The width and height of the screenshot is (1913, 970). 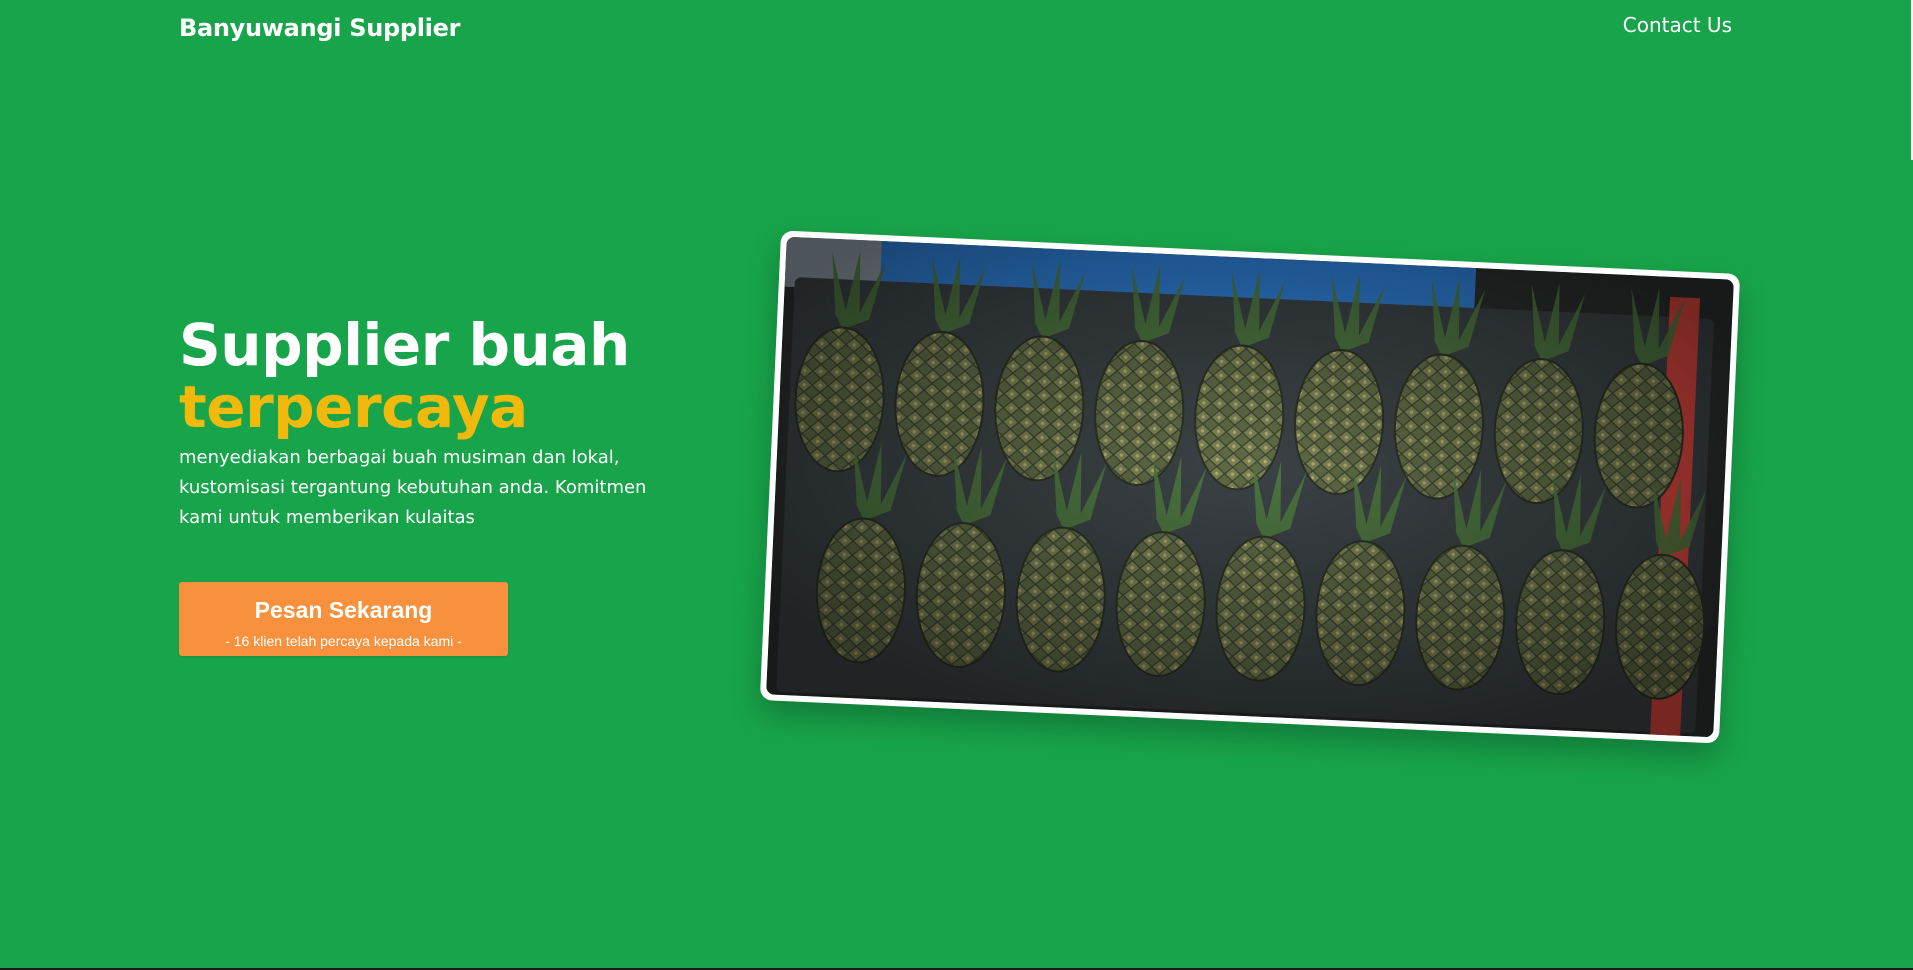 I want to click on hero-title: Supplier buah terpercaya, so click(x=404, y=376).